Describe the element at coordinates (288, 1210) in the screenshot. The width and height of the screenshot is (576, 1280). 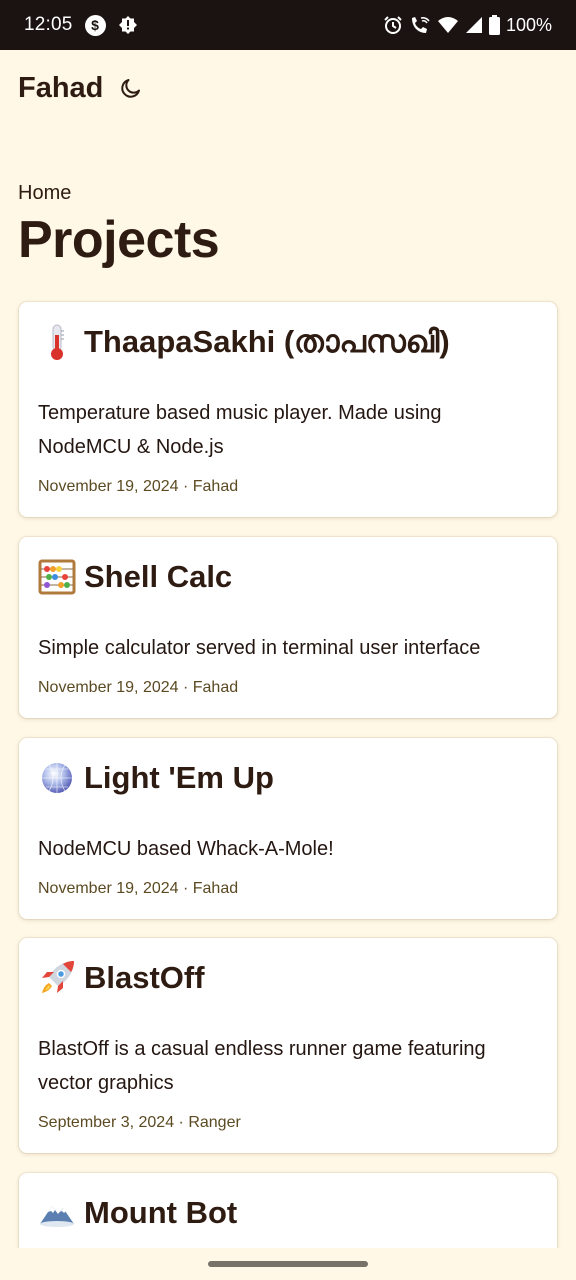
I see `project-card: Mount Bot` at that location.